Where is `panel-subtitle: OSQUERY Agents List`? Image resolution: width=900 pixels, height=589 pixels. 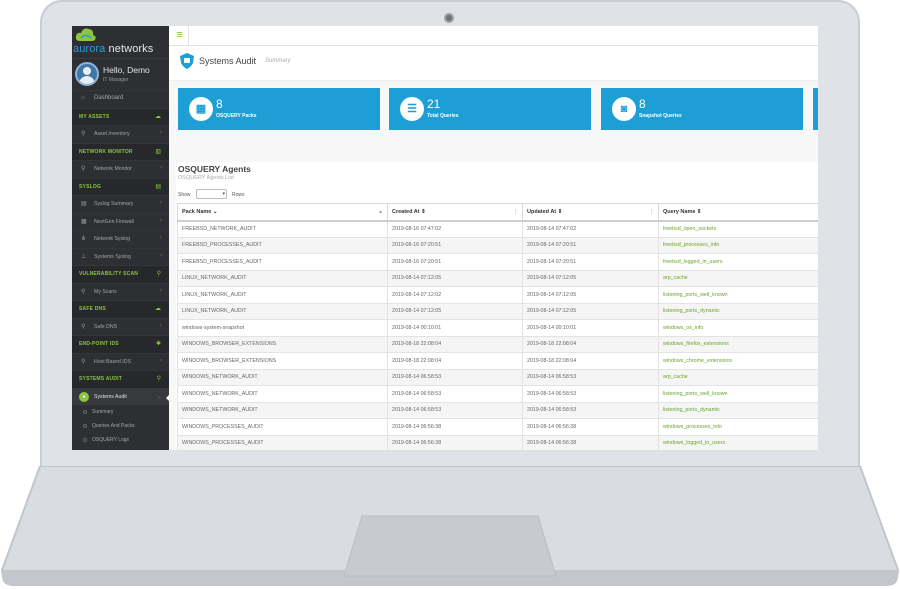 panel-subtitle: OSQUERY Agents List is located at coordinates (206, 178).